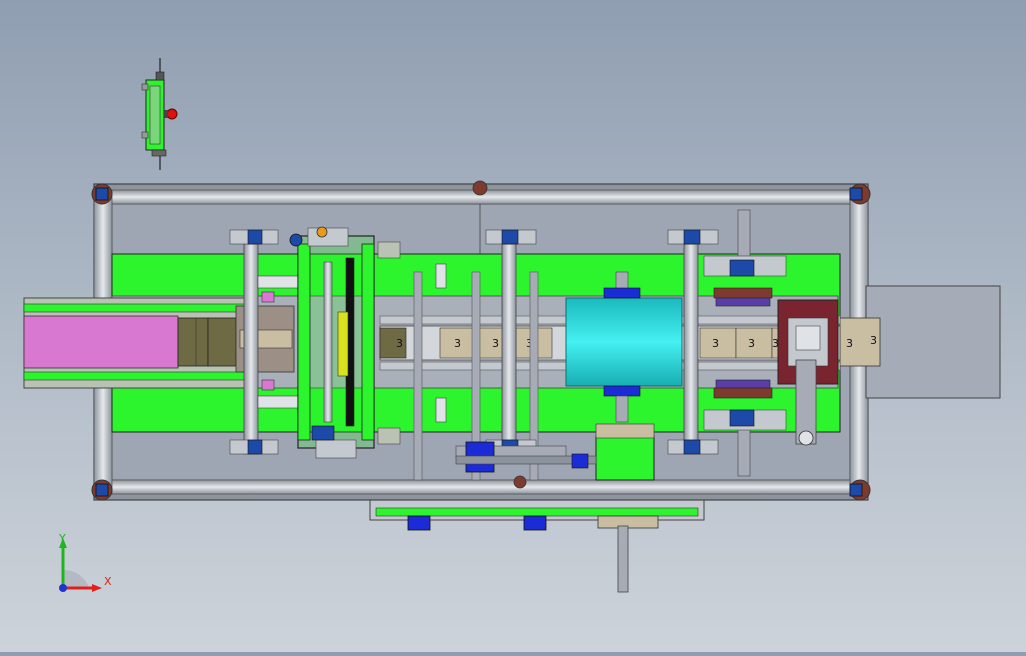 The width and height of the screenshot is (1026, 656). I want to click on control-panel-assembly, so click(159, 114).